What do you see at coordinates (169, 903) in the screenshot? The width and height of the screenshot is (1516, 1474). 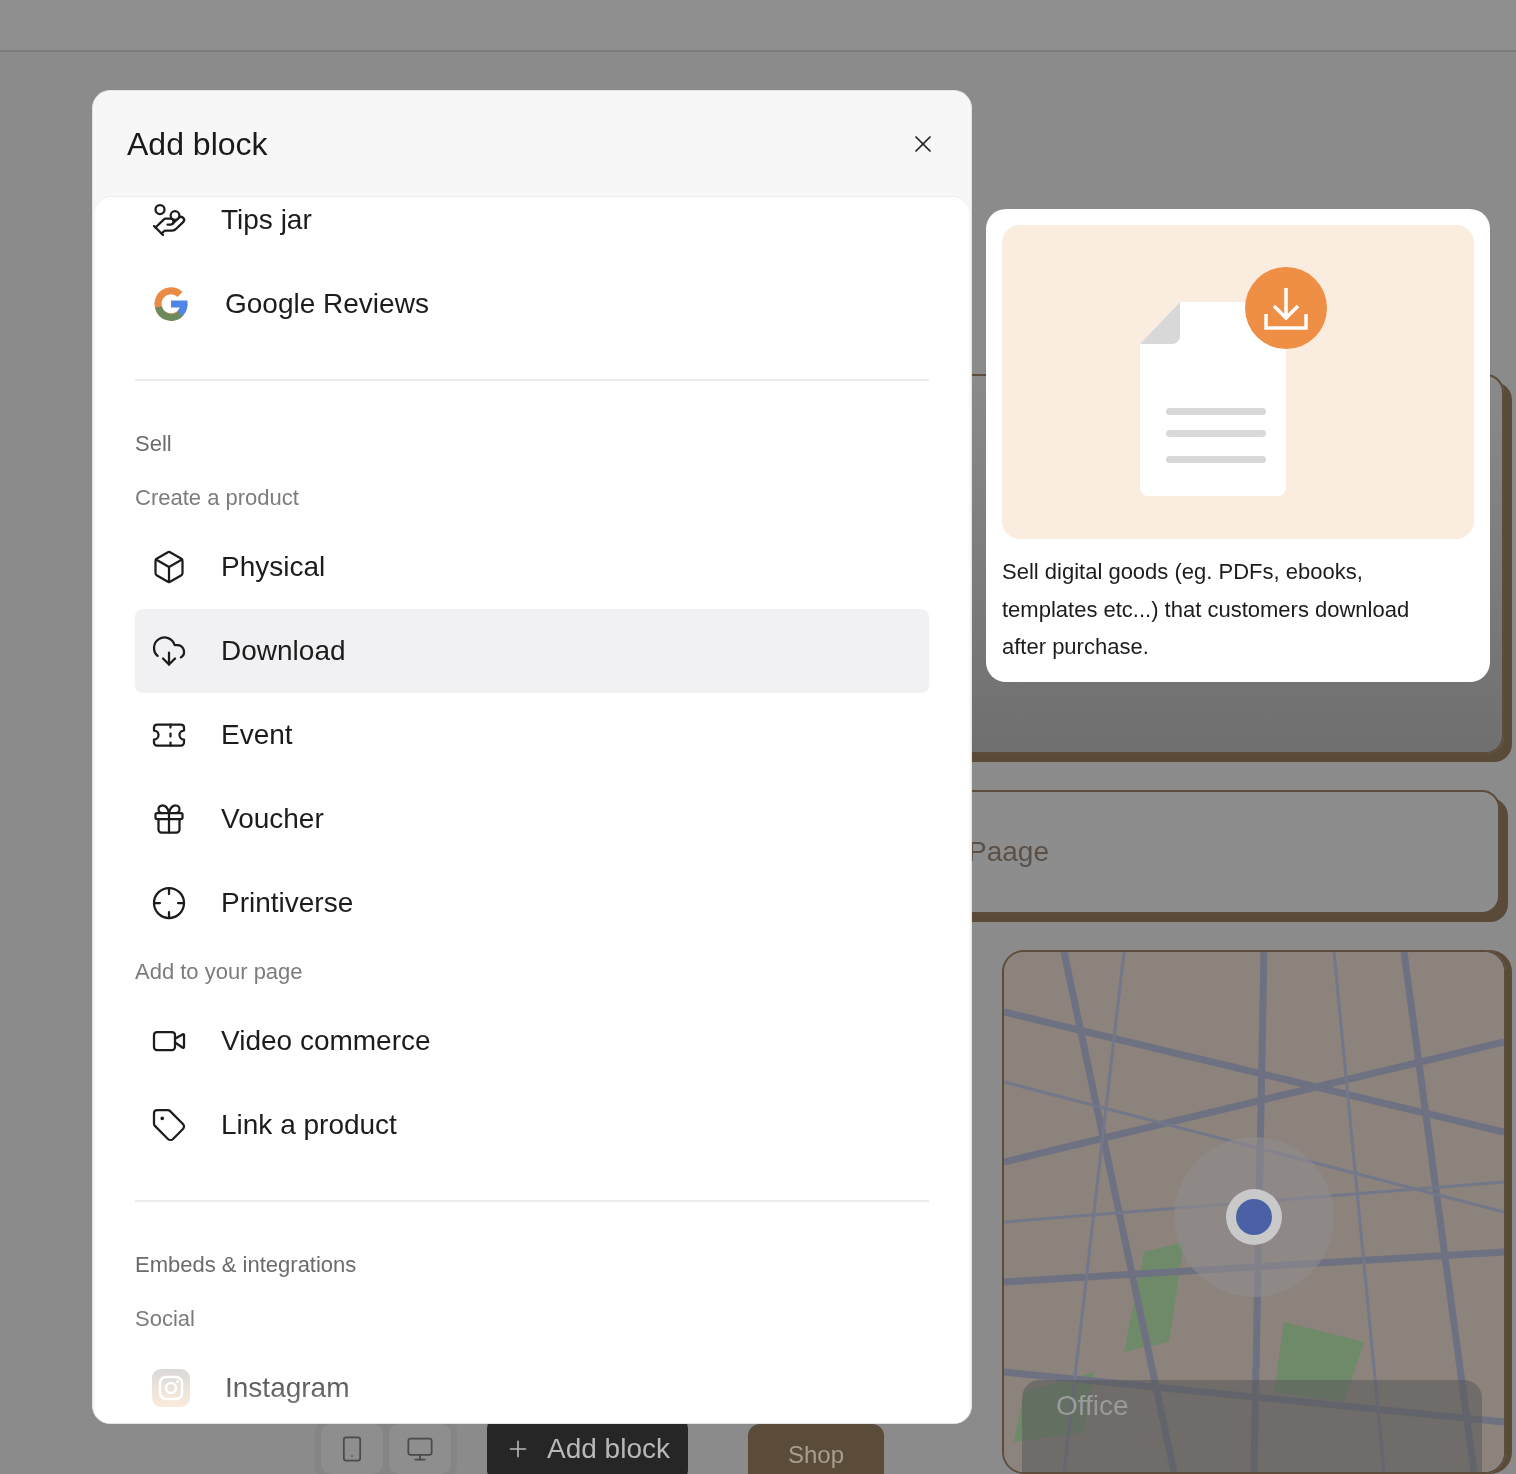 I see `crosshair-icon` at bounding box center [169, 903].